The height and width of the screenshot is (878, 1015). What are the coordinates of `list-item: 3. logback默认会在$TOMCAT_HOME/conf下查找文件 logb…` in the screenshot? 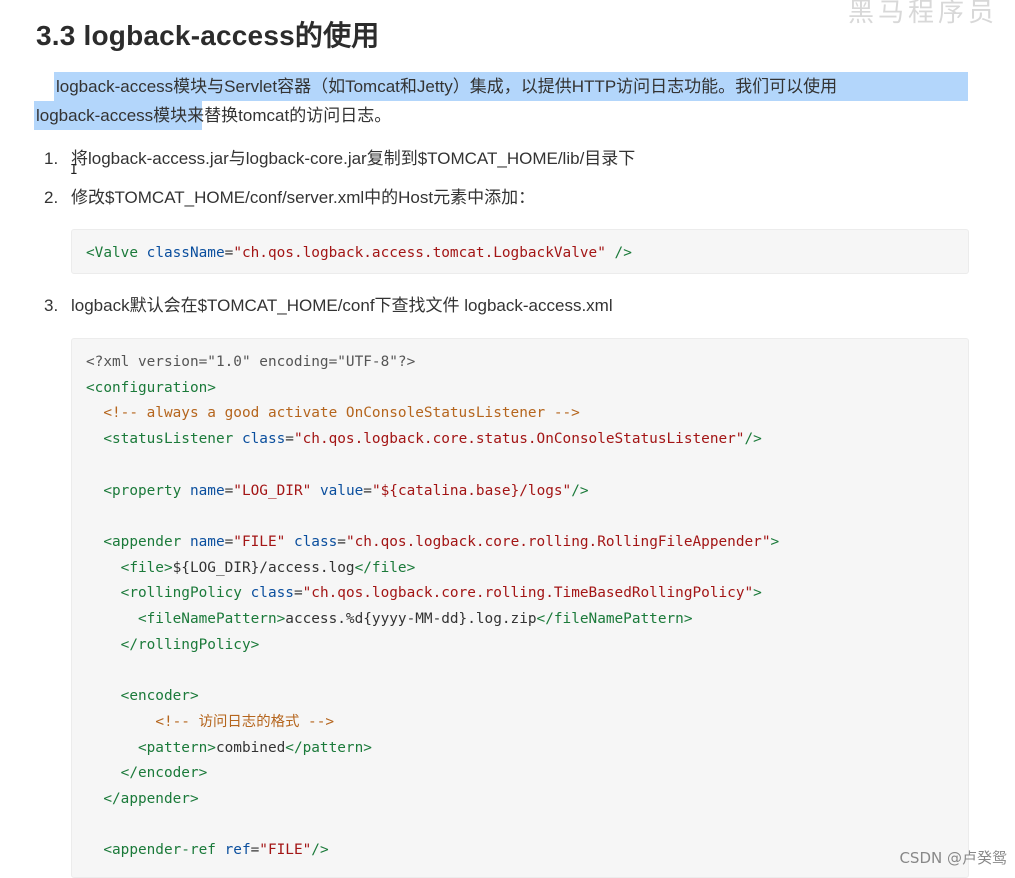 It's located at (328, 306).